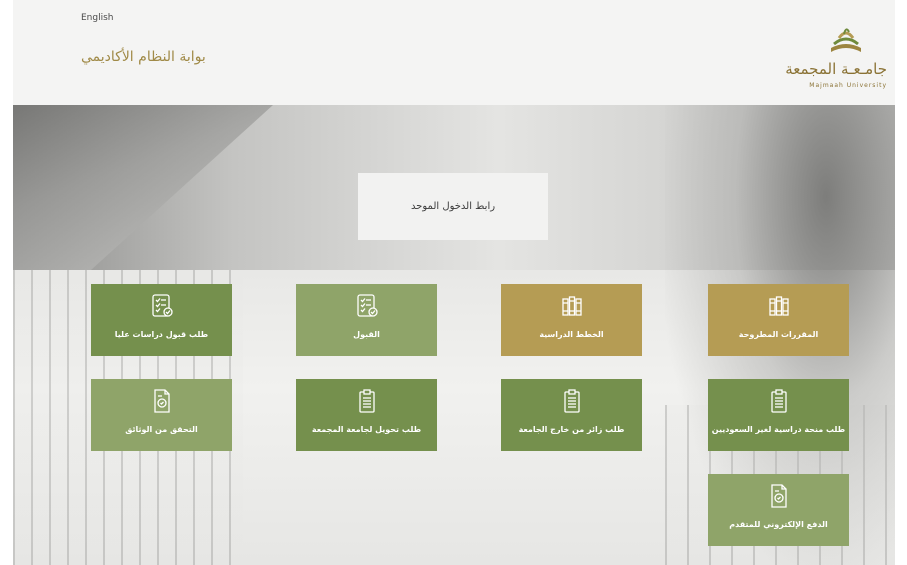 The image size is (907, 565). What do you see at coordinates (366, 334) in the screenshot?
I see `tile-label: القبول` at bounding box center [366, 334].